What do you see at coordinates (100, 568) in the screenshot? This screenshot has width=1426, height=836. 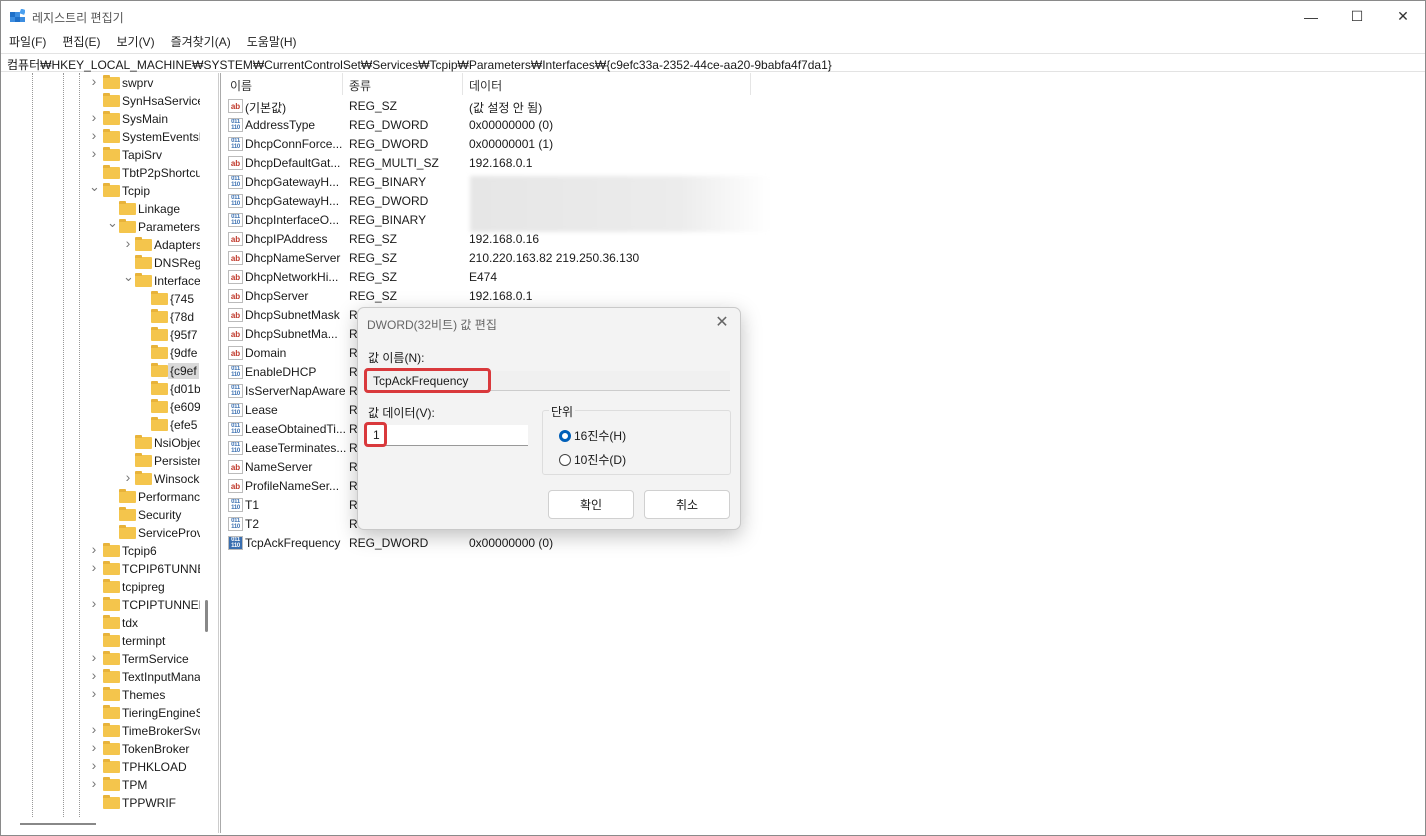 I see `tree-item: › TCPIP6TUNNEL` at bounding box center [100, 568].